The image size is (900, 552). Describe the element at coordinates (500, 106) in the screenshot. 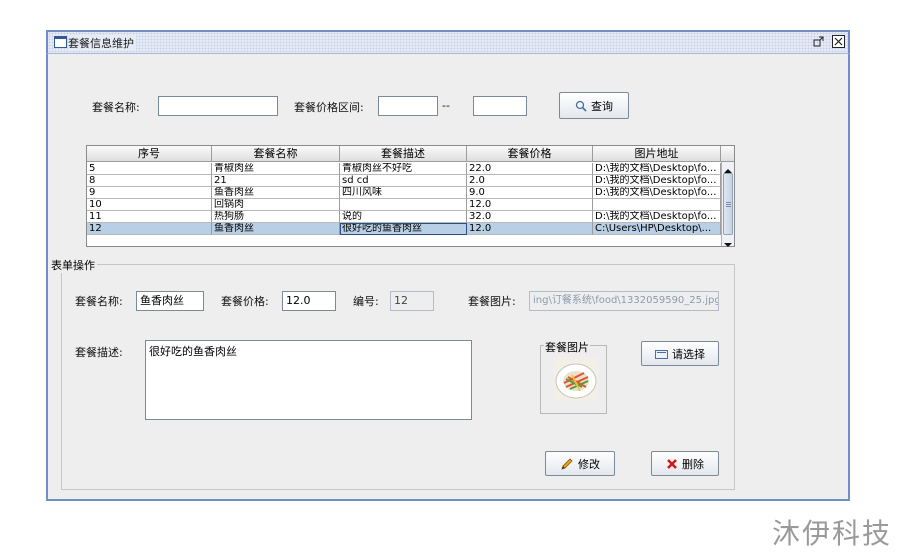

I see `price-to-input` at that location.